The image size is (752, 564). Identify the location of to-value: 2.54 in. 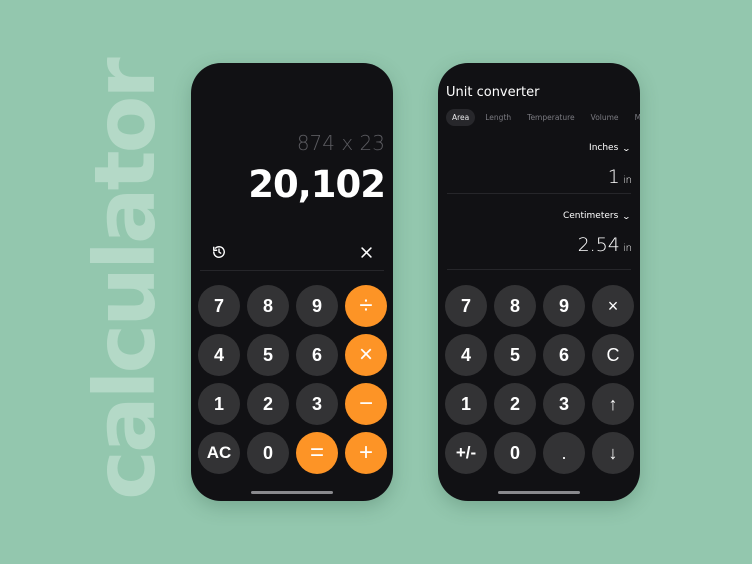
(605, 245).